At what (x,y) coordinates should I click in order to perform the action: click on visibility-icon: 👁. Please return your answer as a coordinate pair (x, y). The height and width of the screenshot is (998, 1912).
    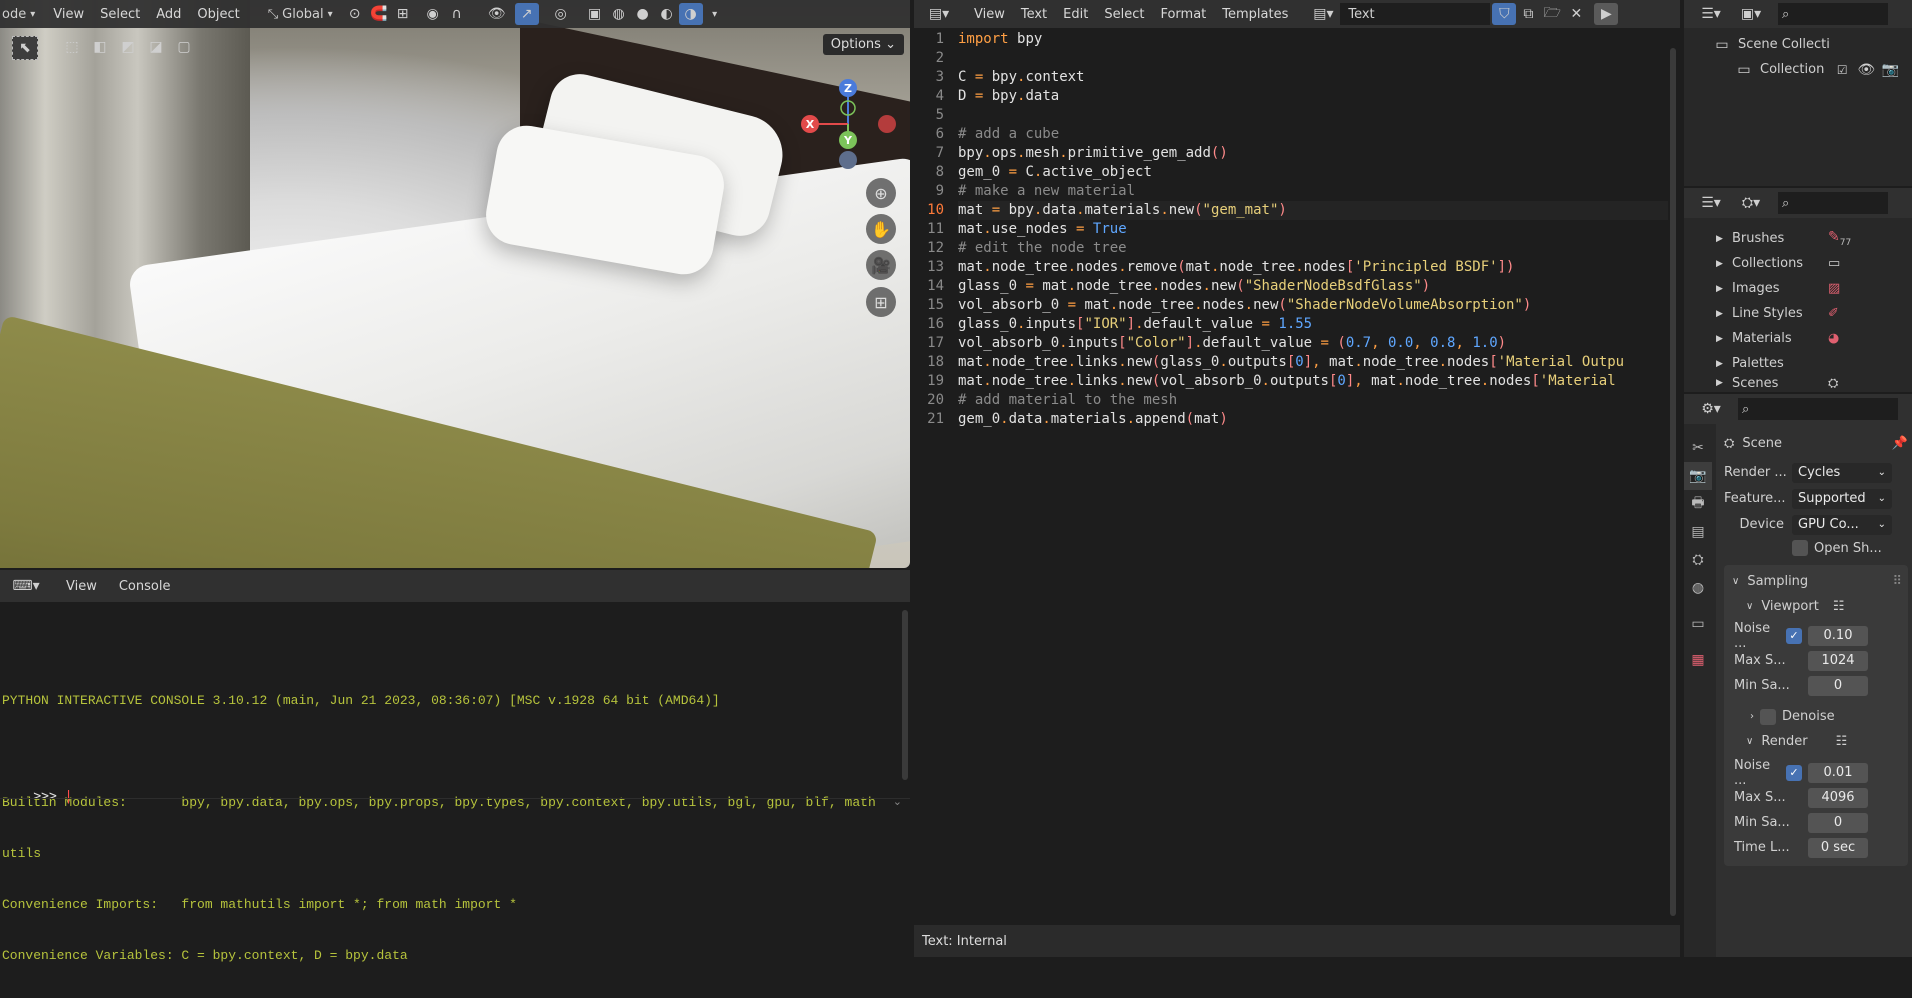
    Looking at the image, I should click on (497, 14).